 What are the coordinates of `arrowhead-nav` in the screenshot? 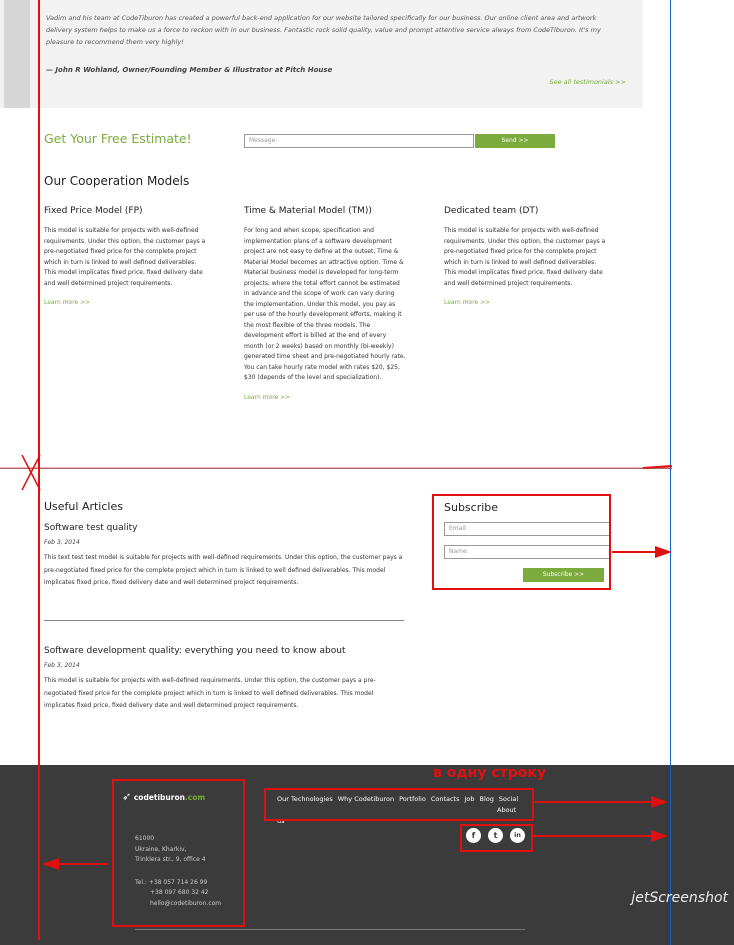 It's located at (659, 802).